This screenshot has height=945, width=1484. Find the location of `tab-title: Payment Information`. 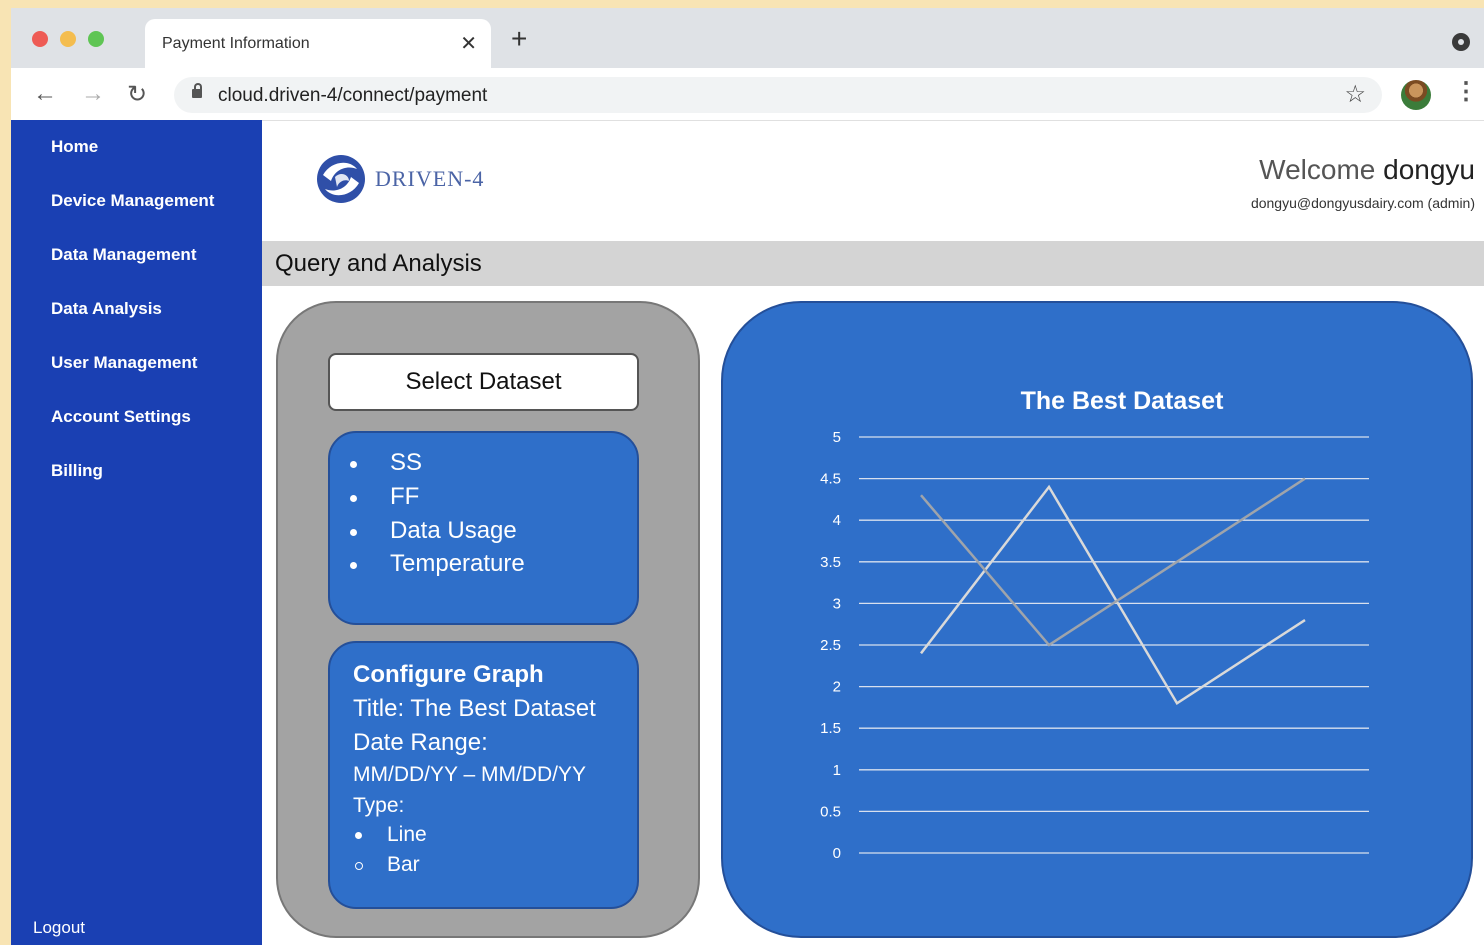

tab-title: Payment Information is located at coordinates (236, 43).